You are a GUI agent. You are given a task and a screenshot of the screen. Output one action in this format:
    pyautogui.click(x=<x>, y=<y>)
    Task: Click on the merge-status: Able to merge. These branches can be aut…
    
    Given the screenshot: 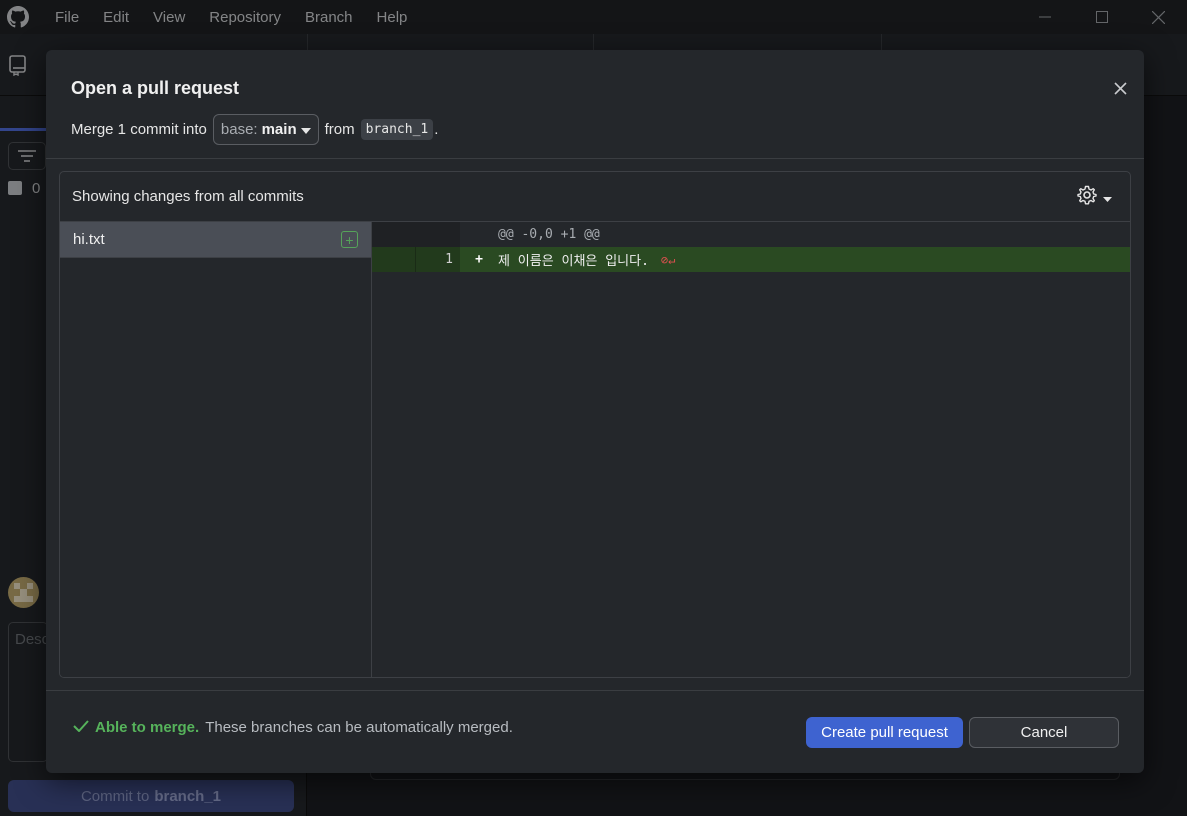 What is the action you would take?
    pyautogui.click(x=293, y=727)
    